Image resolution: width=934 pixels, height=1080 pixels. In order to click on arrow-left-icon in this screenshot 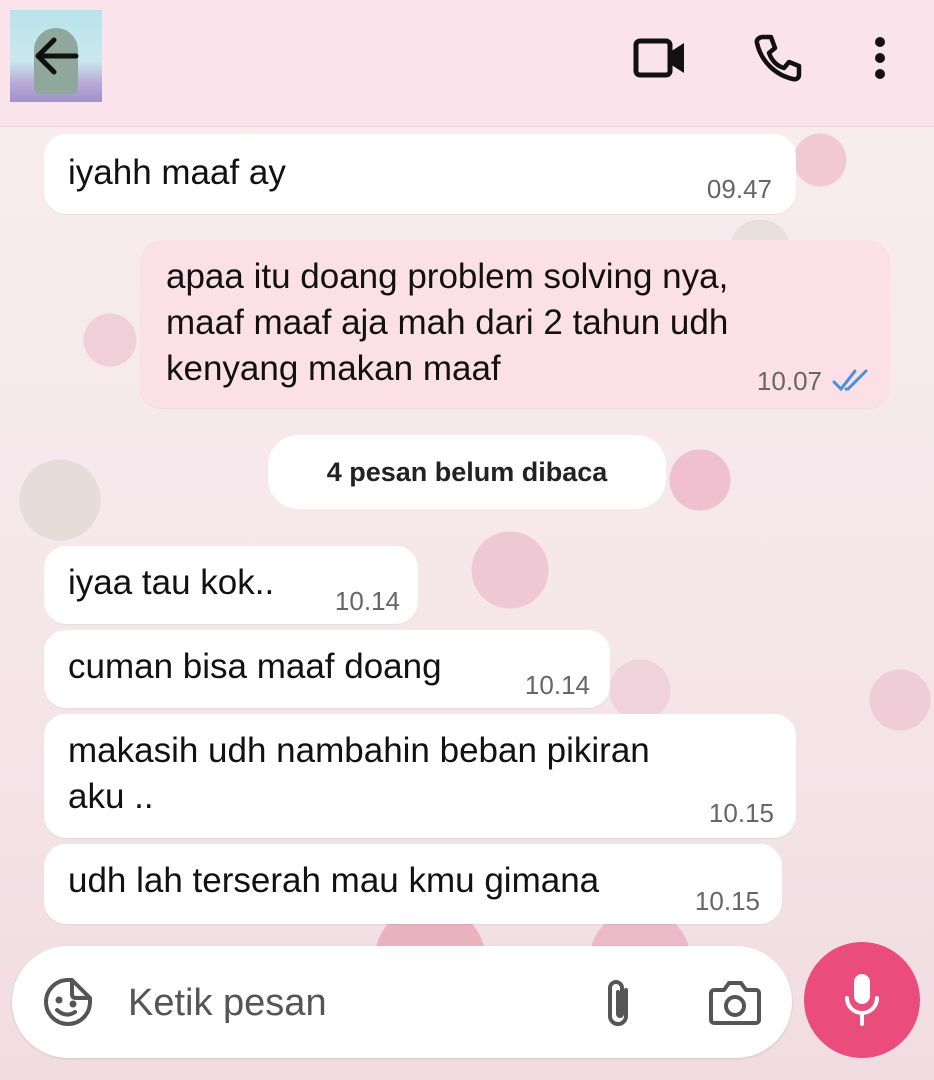, I will do `click(57, 56)`.